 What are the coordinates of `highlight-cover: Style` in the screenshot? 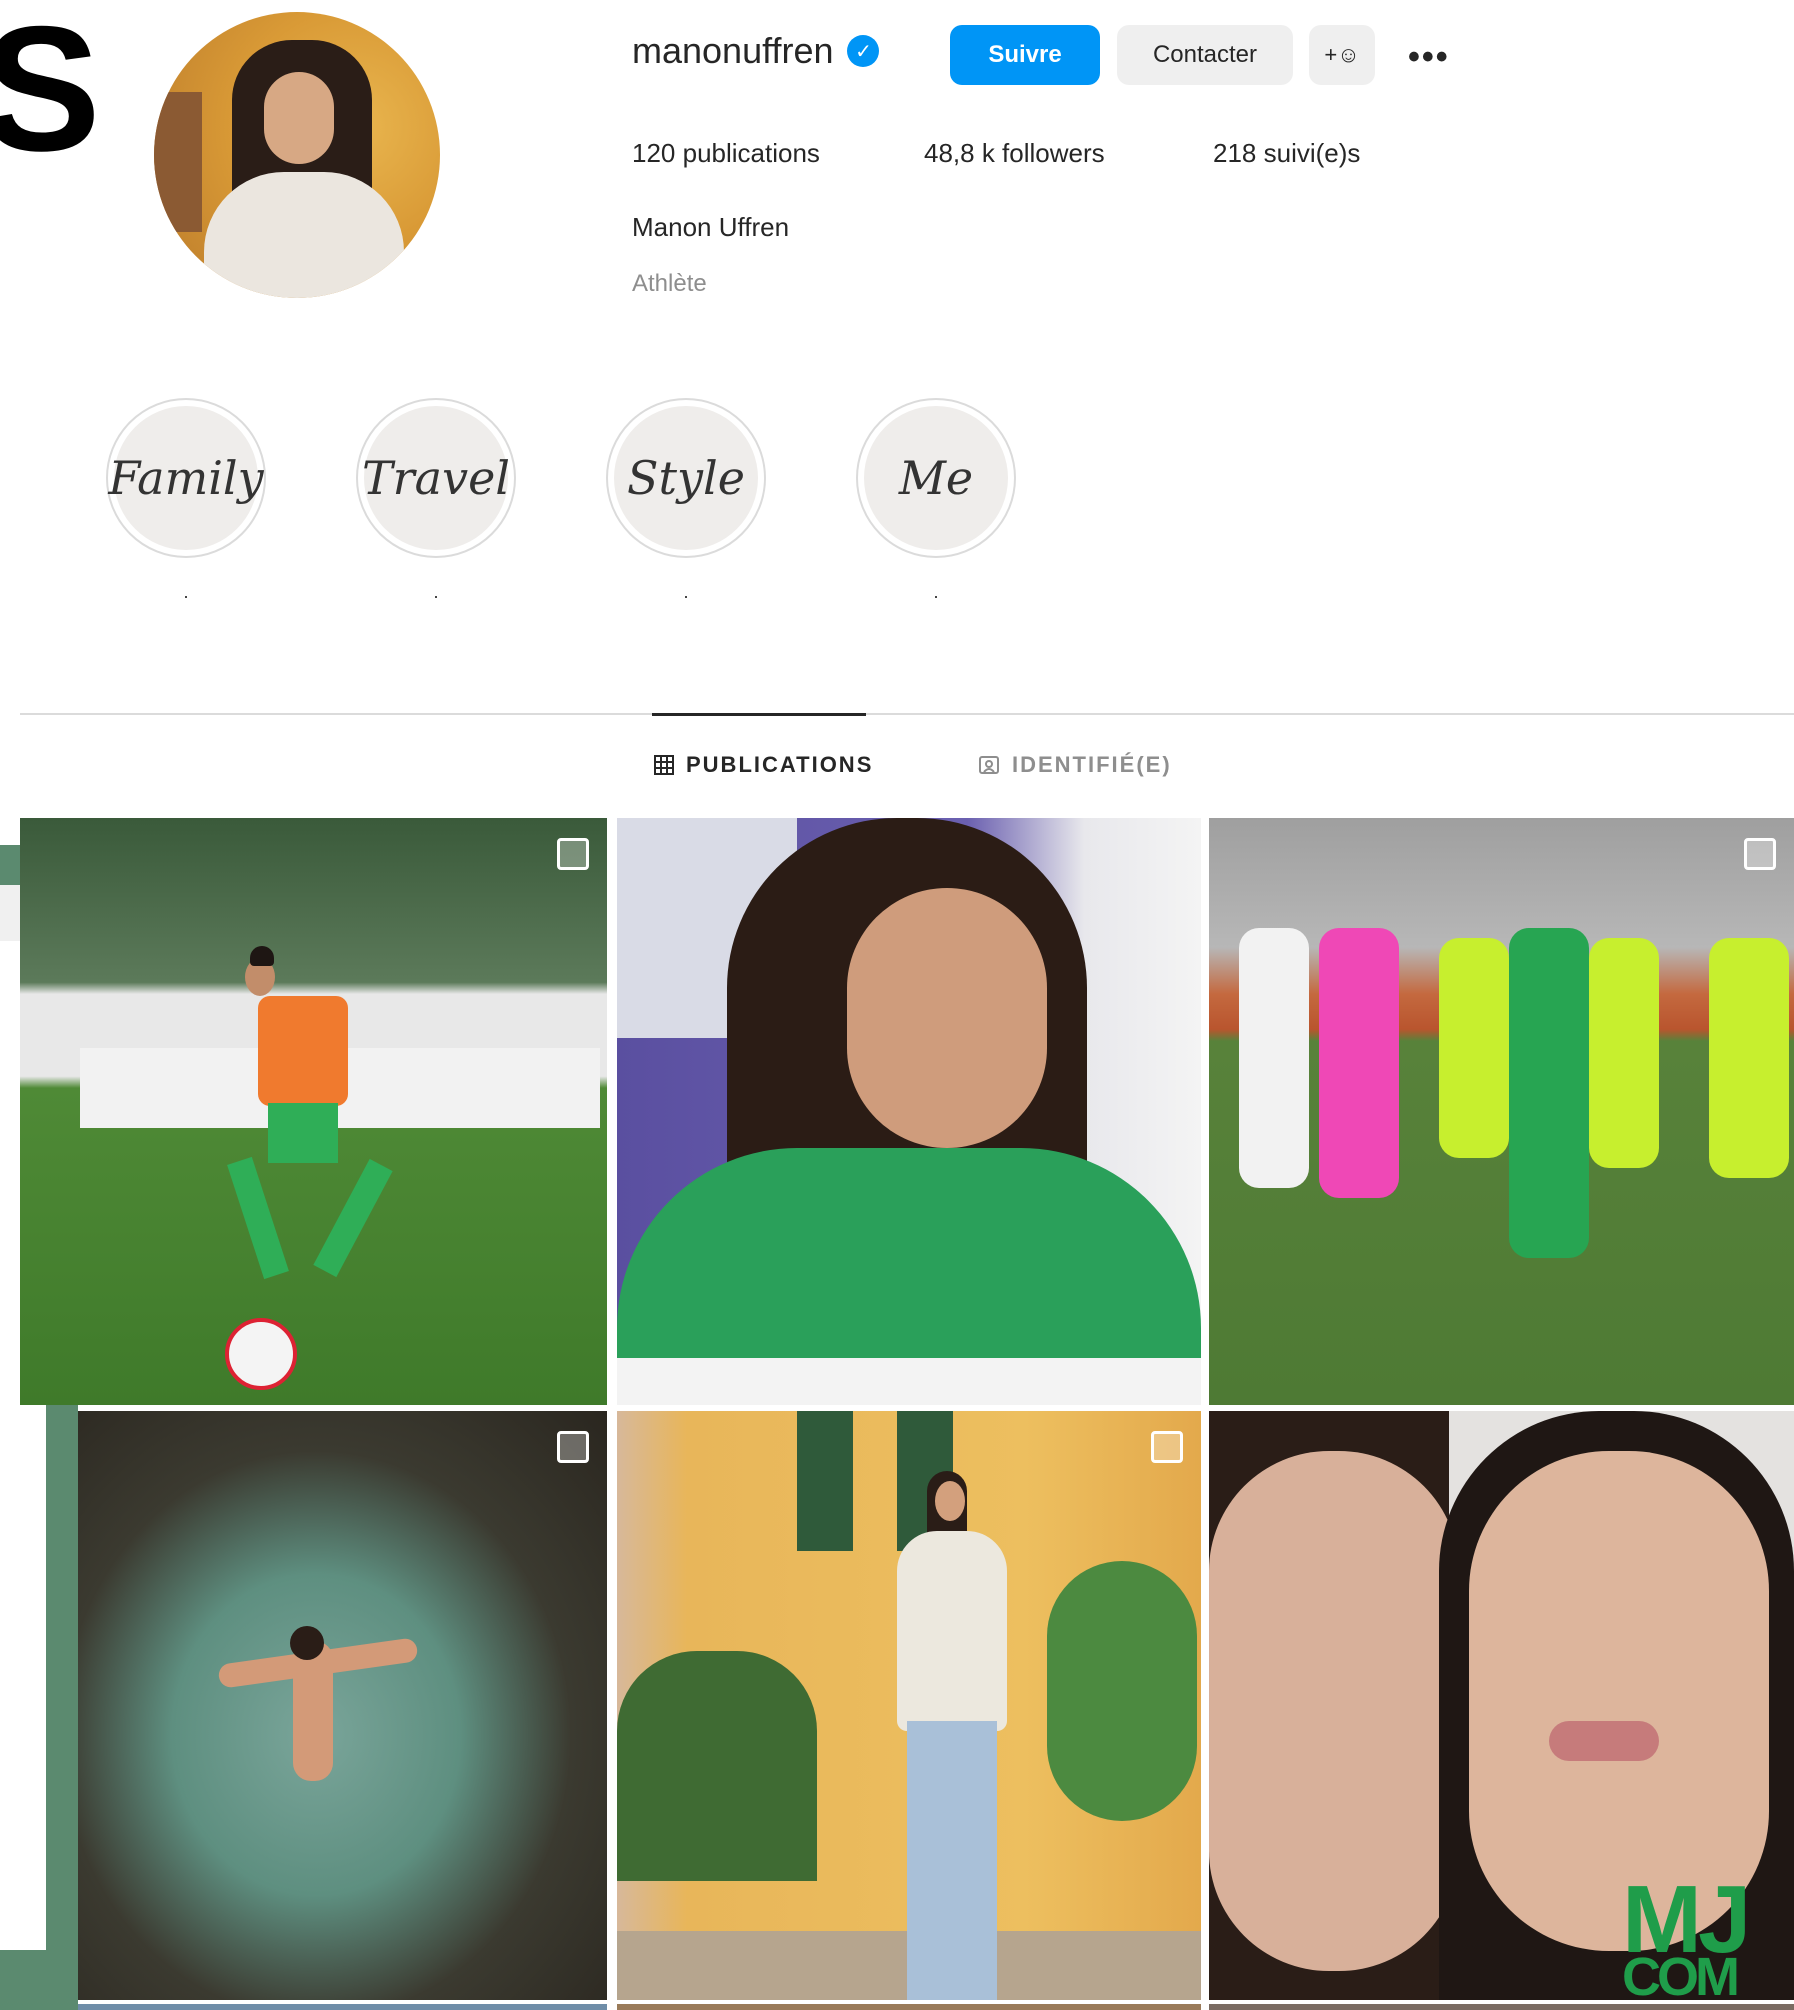 It's located at (686, 478).